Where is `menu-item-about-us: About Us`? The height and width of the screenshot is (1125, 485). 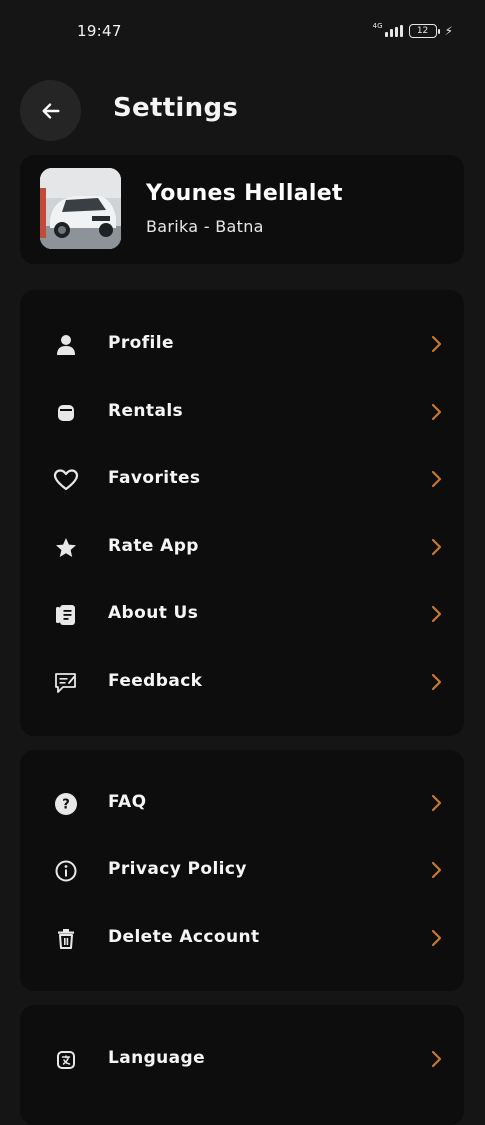 menu-item-about-us: About Us is located at coordinates (242, 614).